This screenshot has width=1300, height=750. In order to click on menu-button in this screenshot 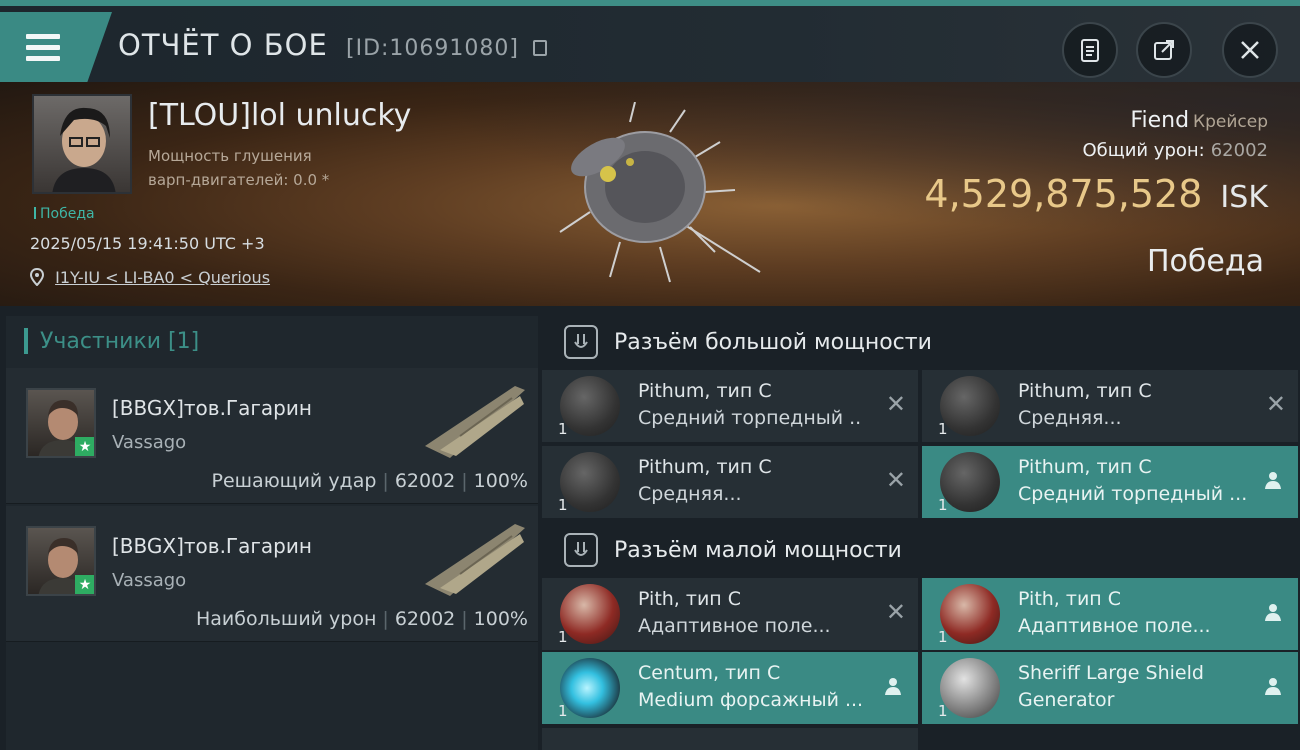, I will do `click(56, 47)`.